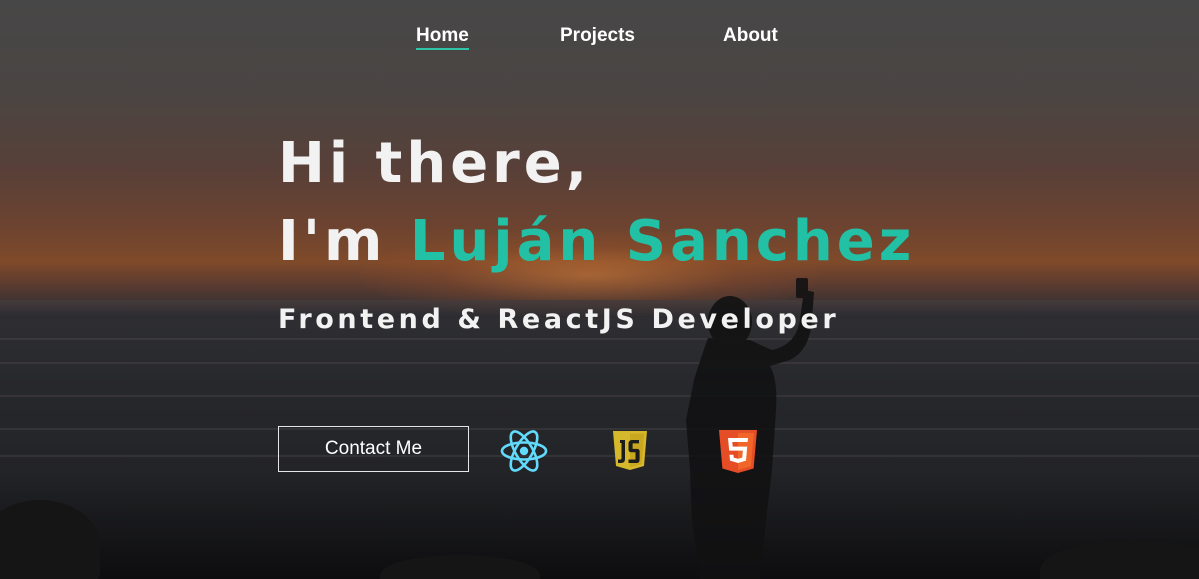  What do you see at coordinates (738, 451) in the screenshot?
I see `html5-icon` at bounding box center [738, 451].